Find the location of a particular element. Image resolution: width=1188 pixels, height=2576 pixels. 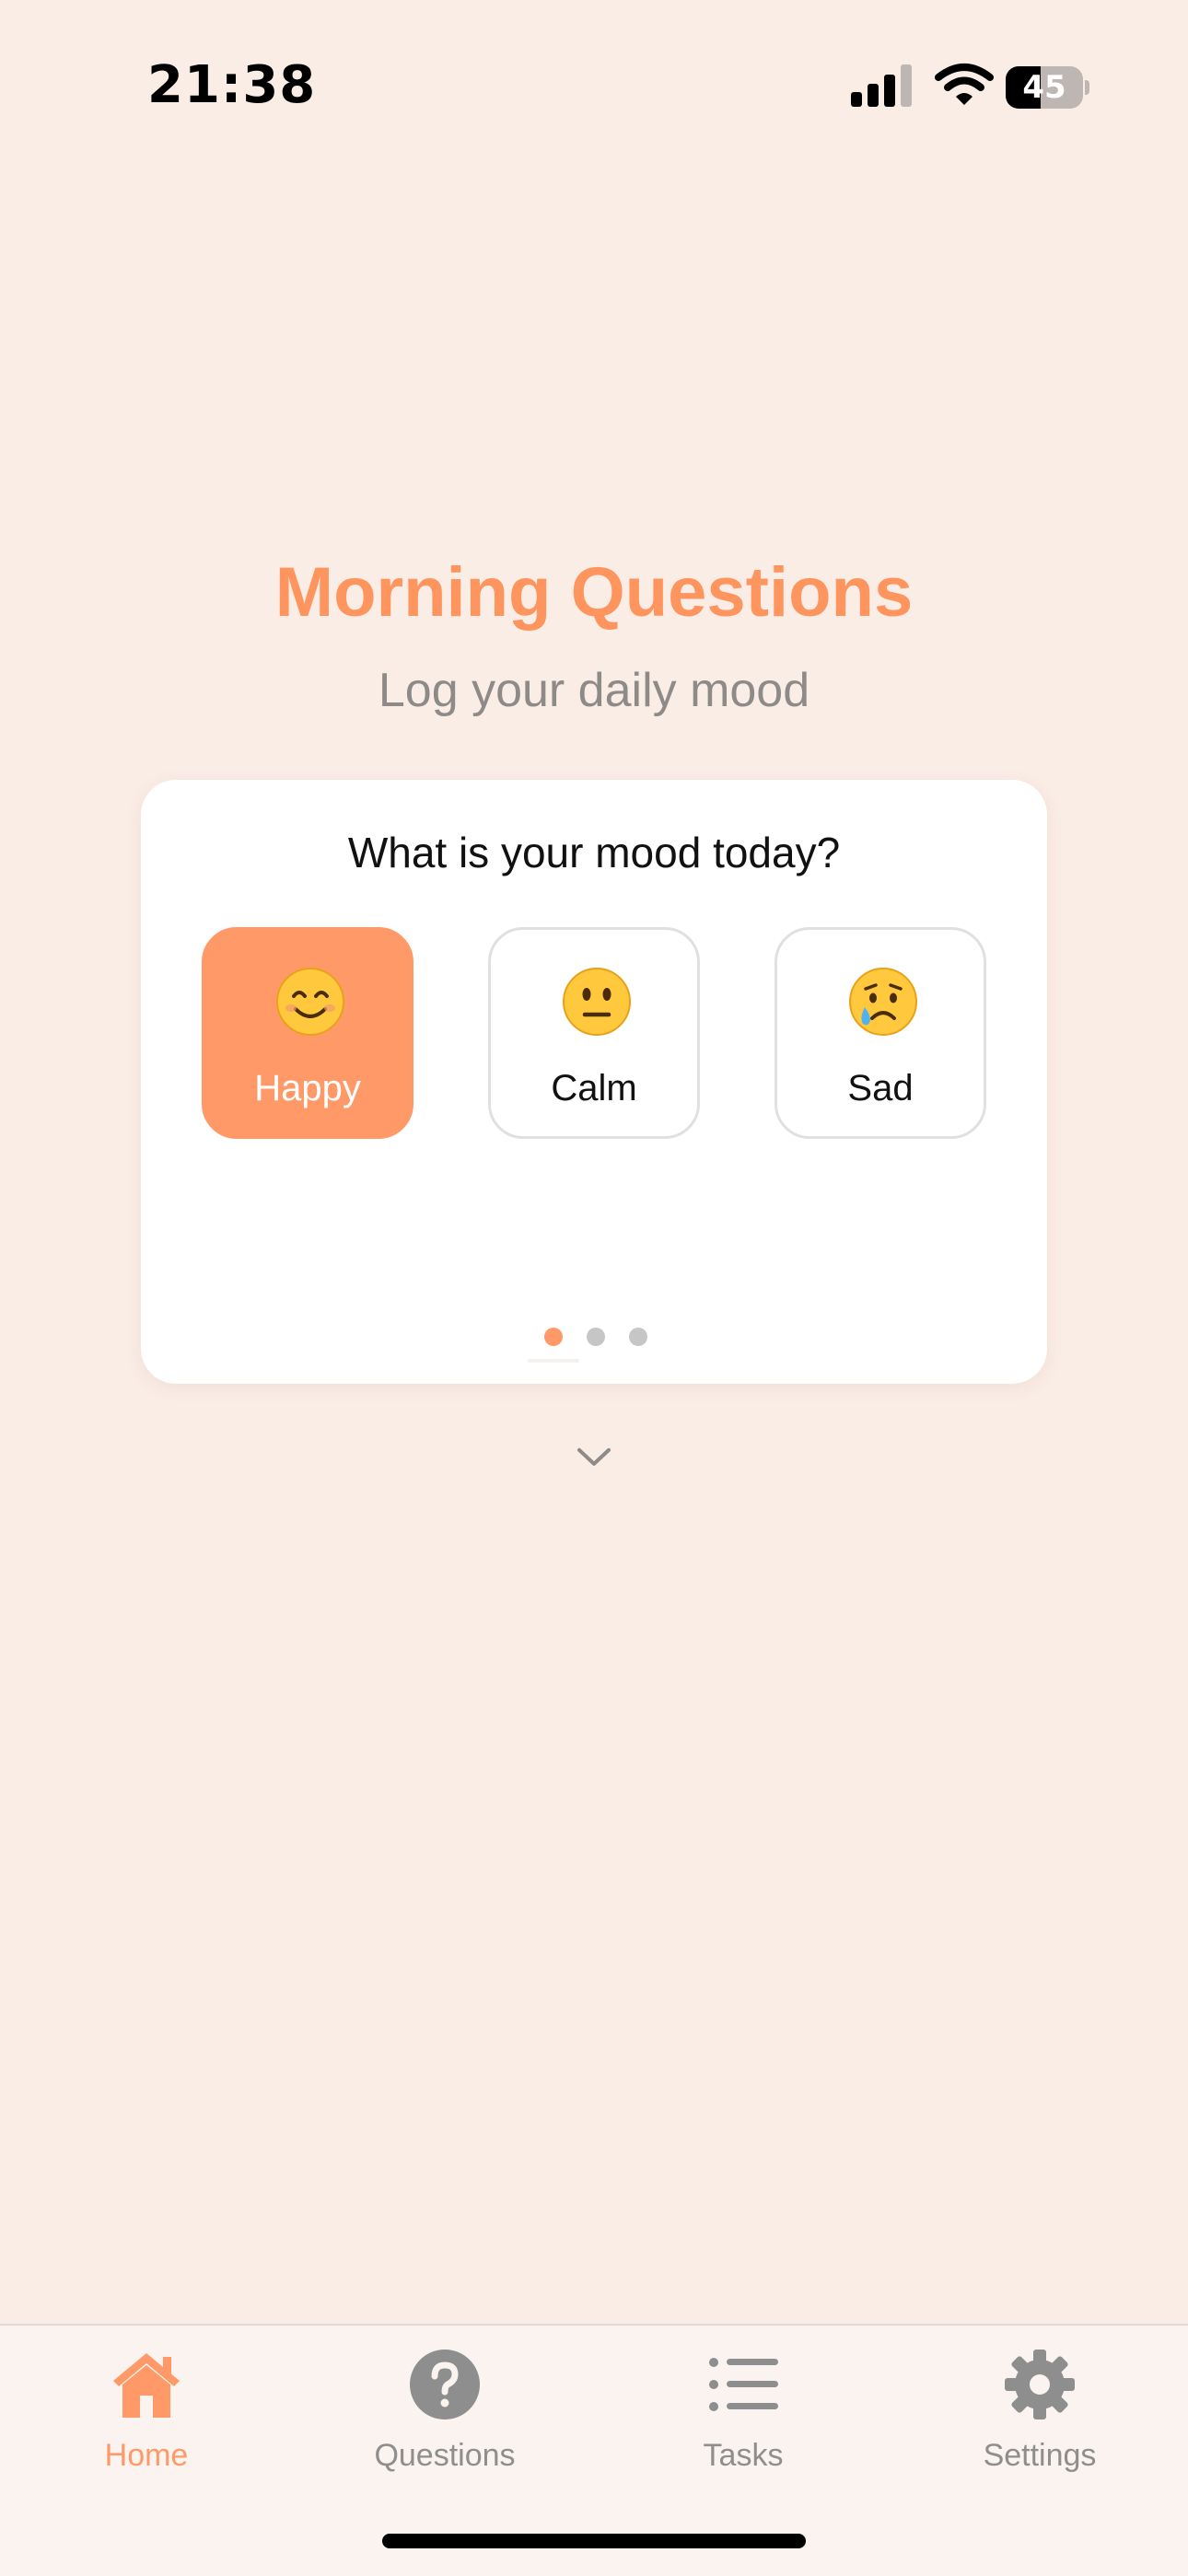

question-text: What is your mood today? is located at coordinates (594, 852).